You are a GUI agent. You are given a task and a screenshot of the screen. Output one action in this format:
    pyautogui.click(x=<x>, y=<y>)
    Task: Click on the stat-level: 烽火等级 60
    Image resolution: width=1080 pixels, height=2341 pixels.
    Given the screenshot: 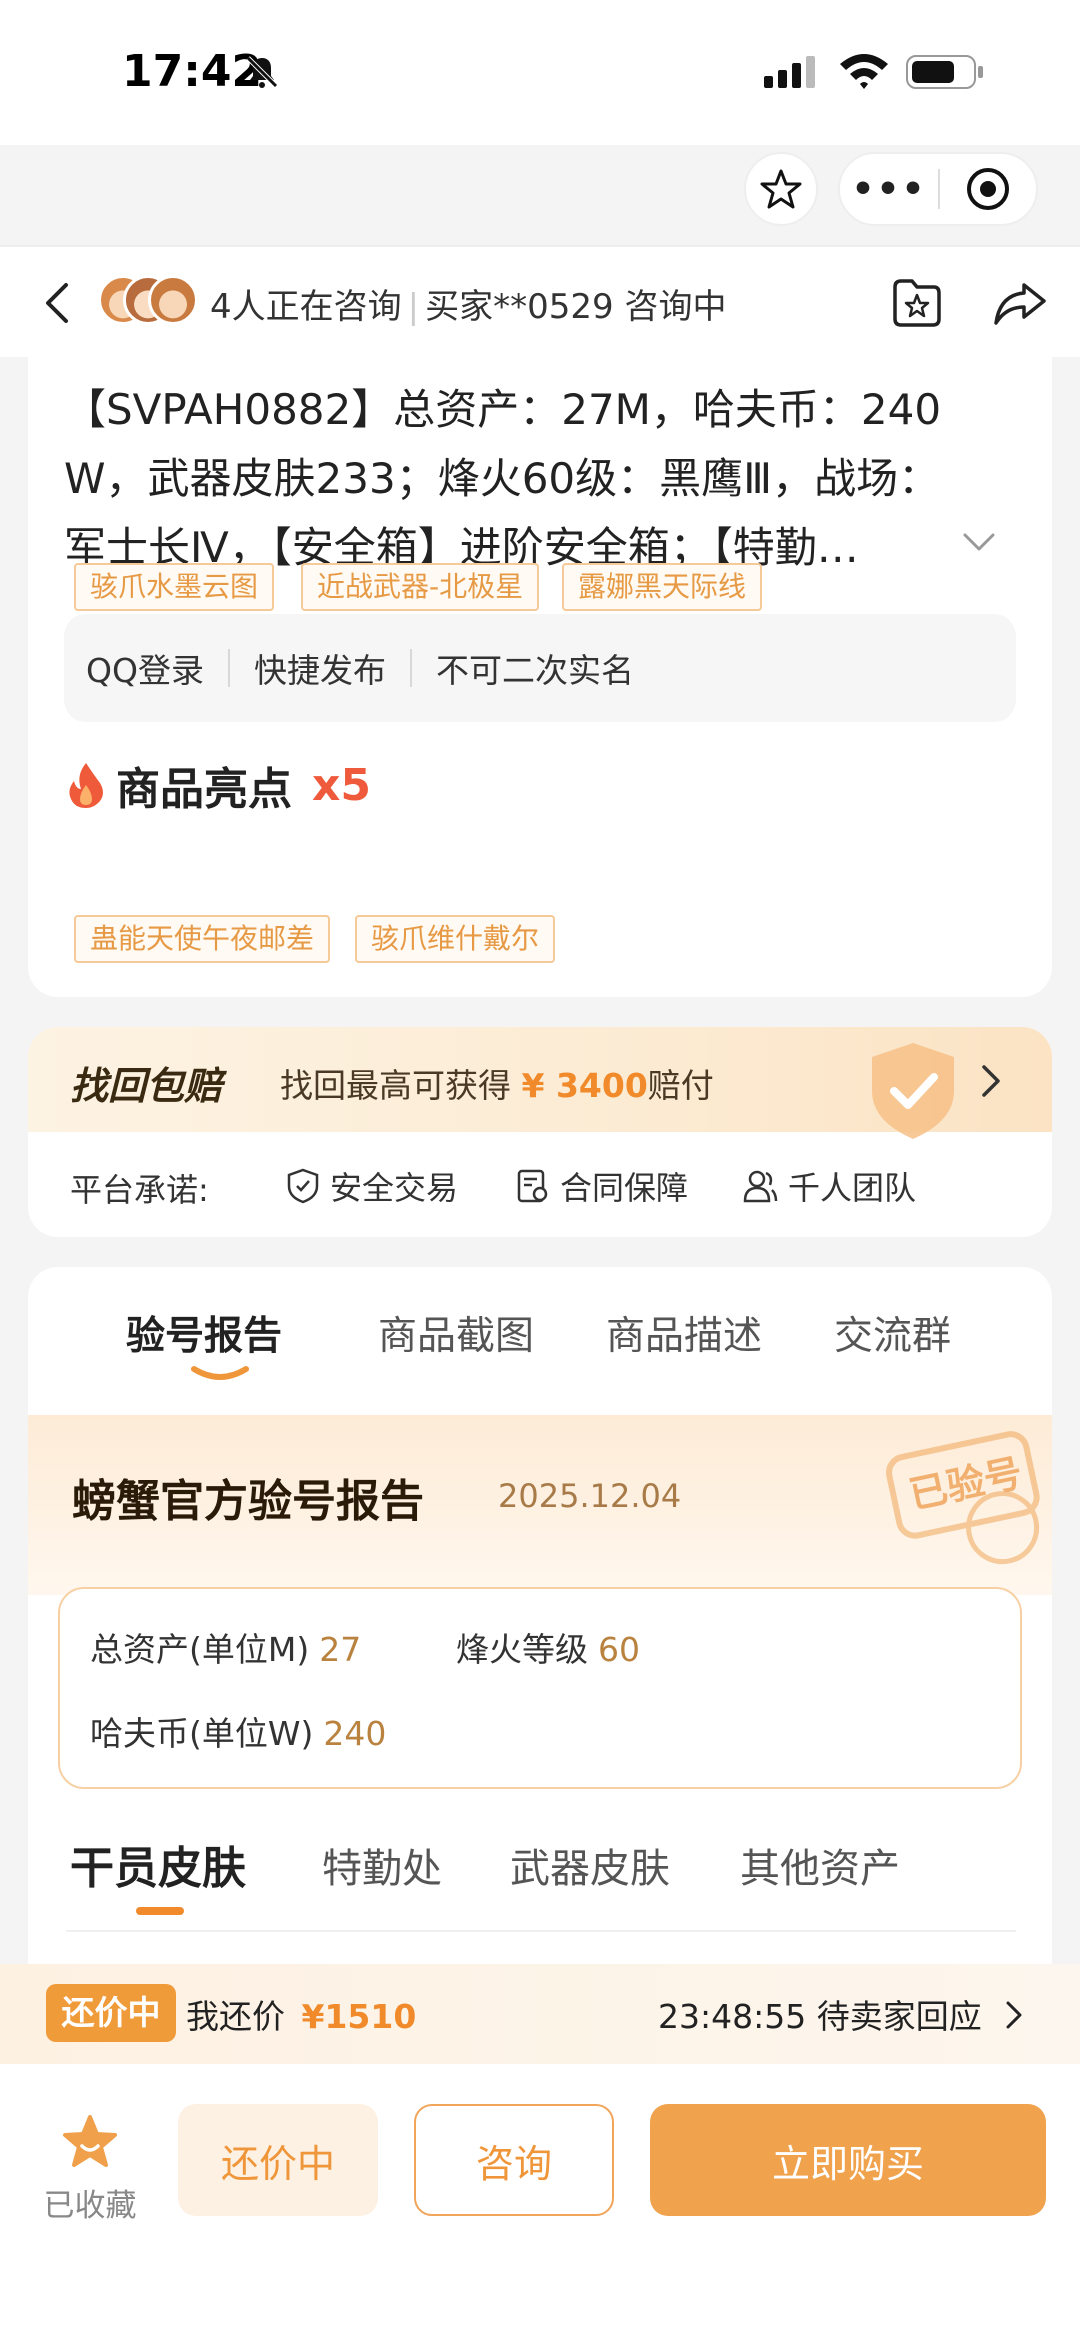 What is the action you would take?
    pyautogui.click(x=548, y=1647)
    